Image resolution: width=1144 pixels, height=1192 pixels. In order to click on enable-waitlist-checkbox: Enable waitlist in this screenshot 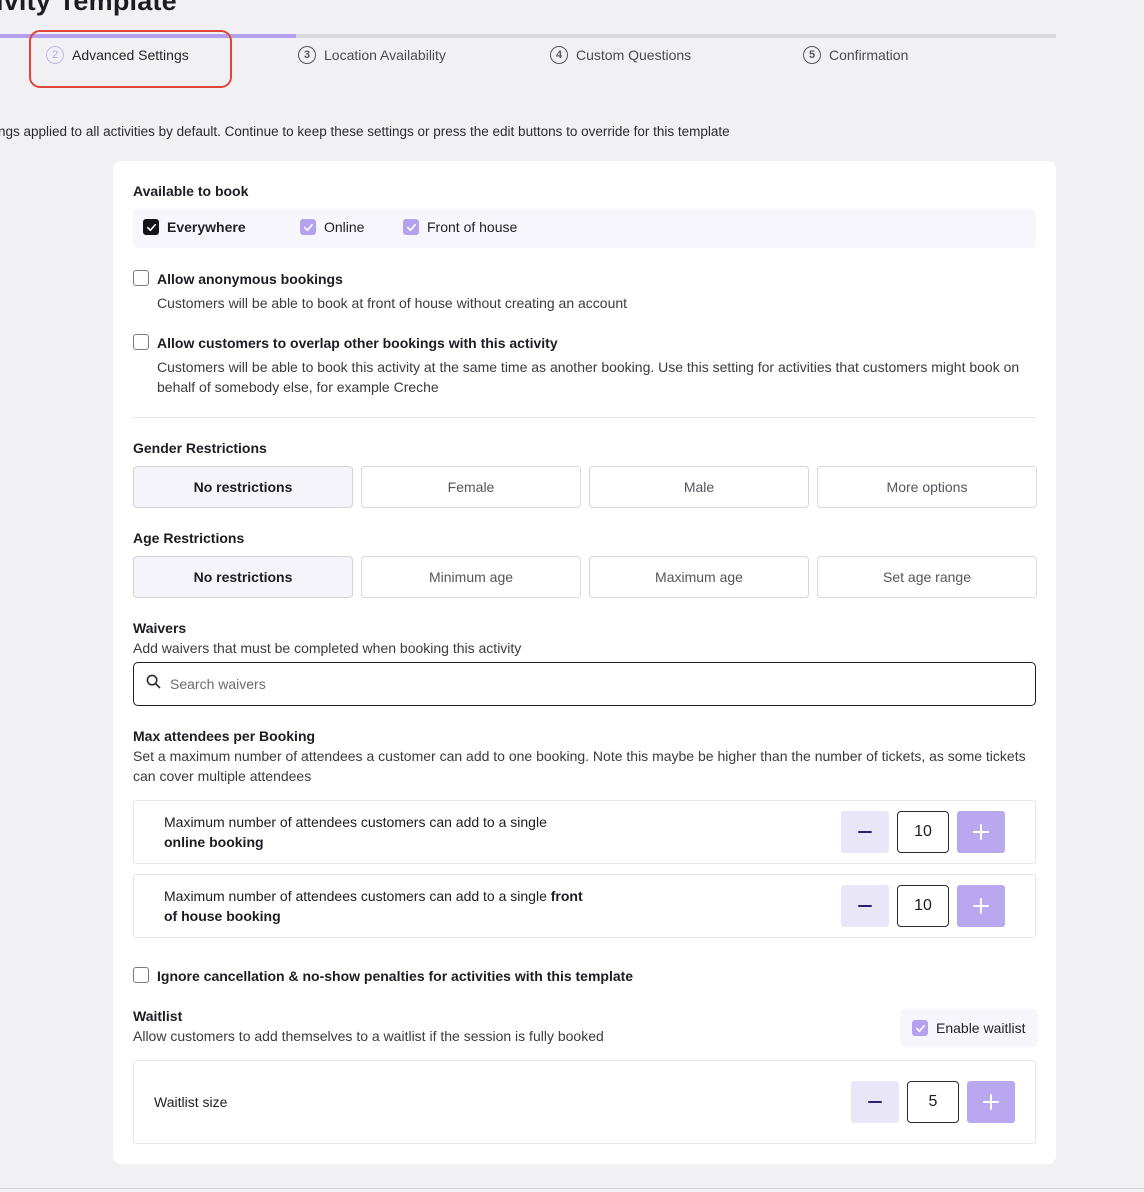, I will do `click(969, 1028)`.